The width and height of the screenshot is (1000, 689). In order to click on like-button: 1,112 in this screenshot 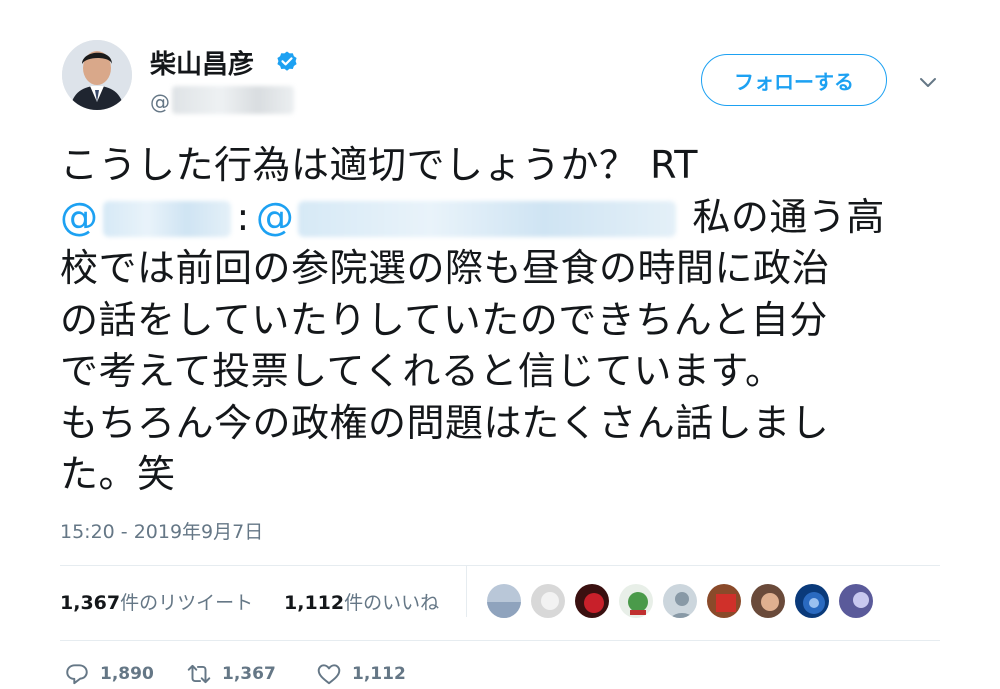, I will do `click(361, 674)`.